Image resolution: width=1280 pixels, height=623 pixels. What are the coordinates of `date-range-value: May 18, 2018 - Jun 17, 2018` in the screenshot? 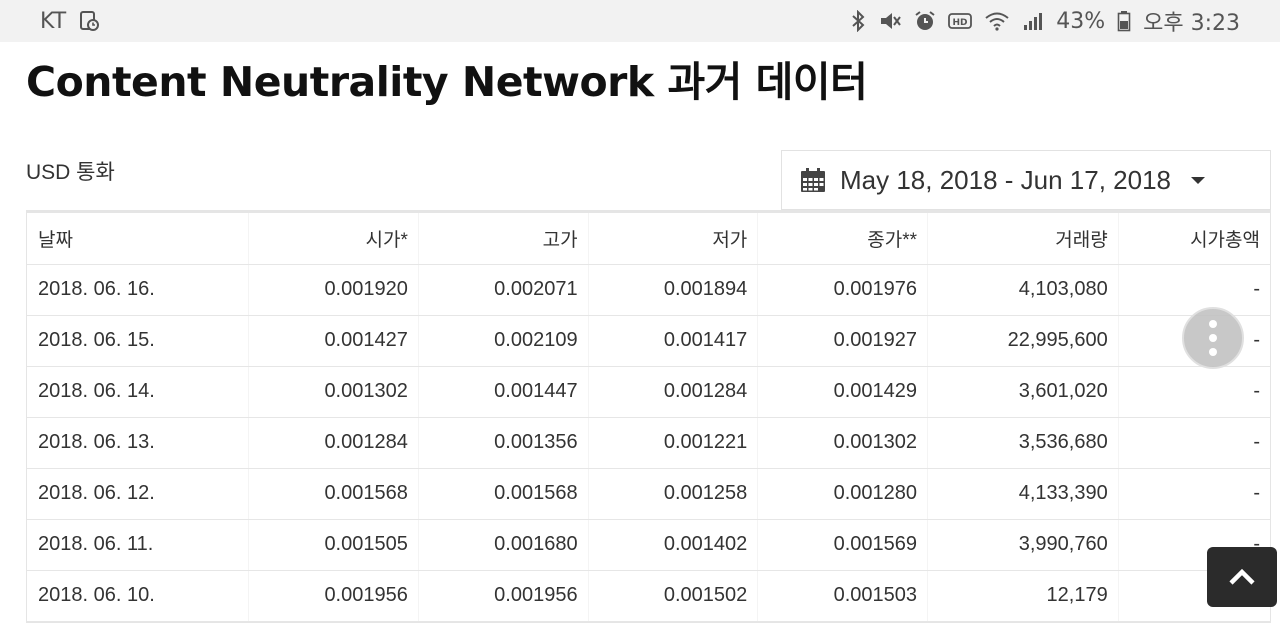 It's located at (1006, 179).